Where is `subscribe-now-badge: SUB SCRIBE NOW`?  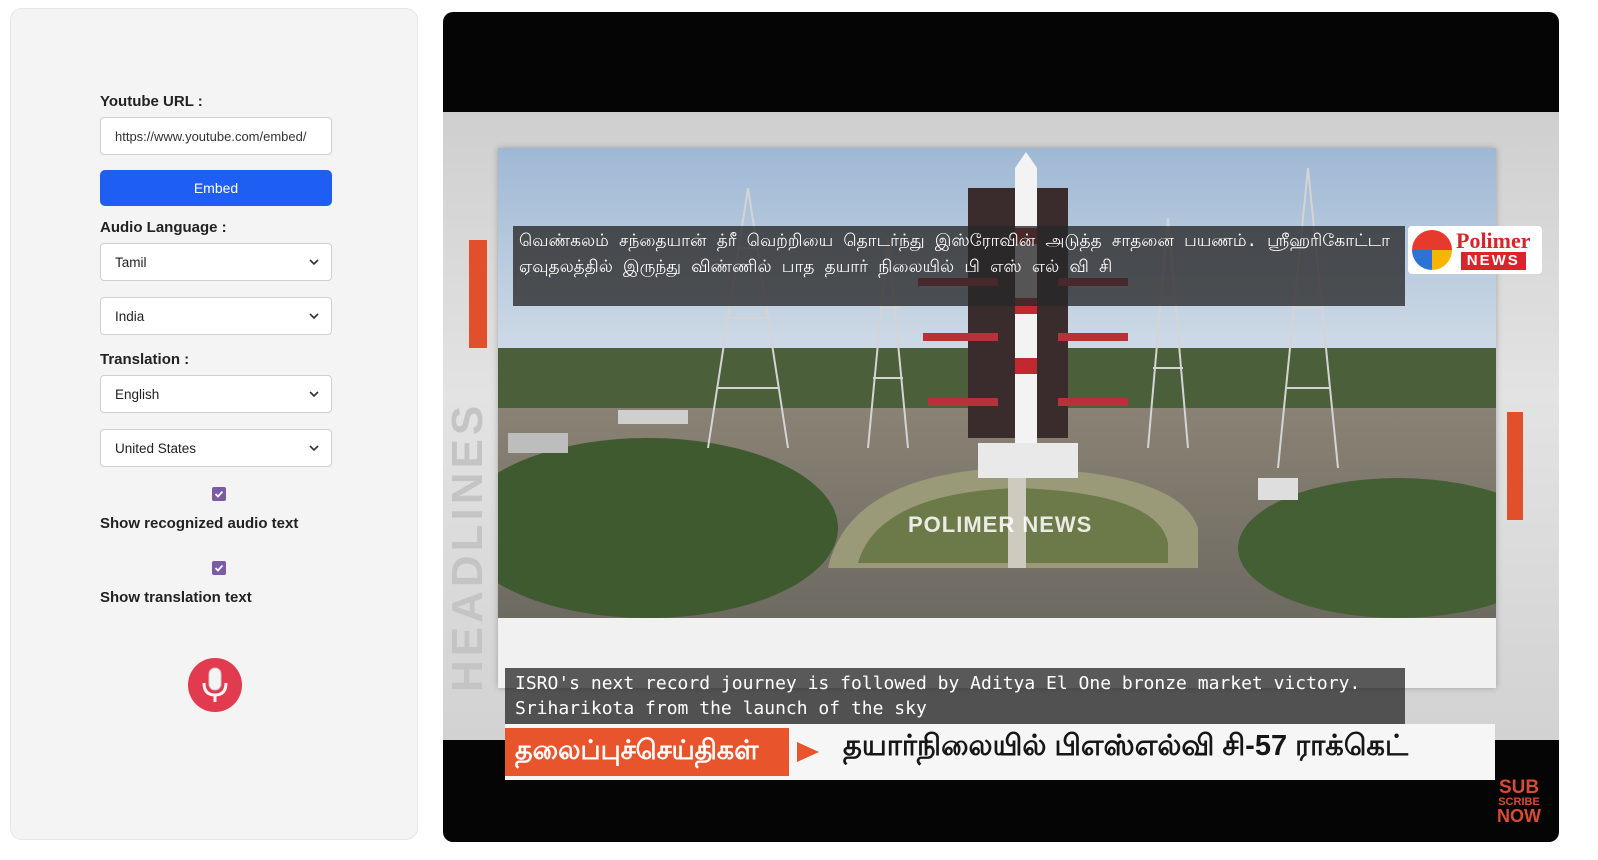
subscribe-now-badge: SUB SCRIBE NOW is located at coordinates (1519, 802).